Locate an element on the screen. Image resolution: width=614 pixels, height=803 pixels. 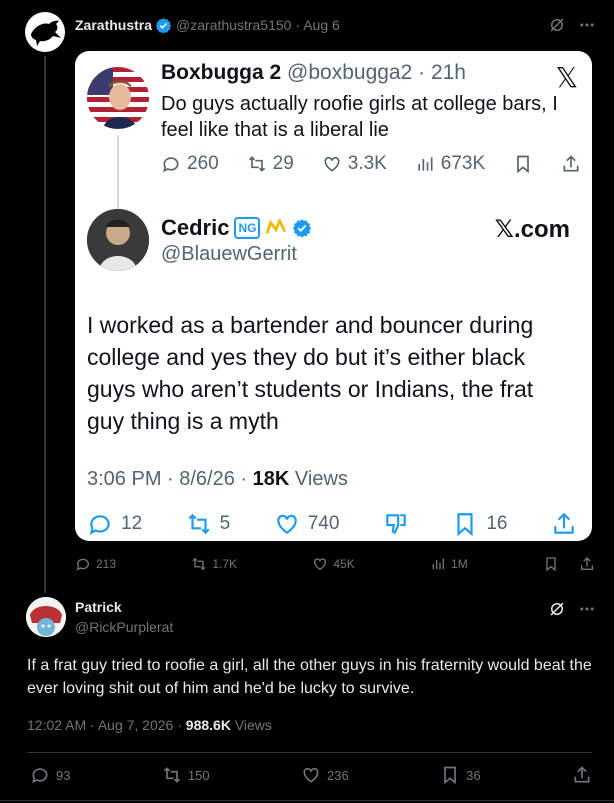
repost-count: 150 is located at coordinates (198, 775).